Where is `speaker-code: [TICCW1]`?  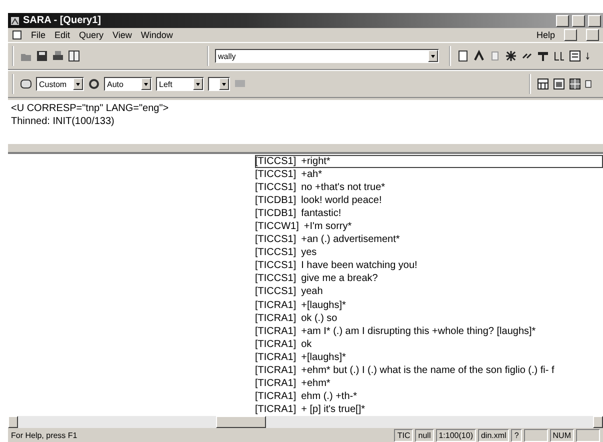 speaker-code: [TICCW1] is located at coordinates (277, 226).